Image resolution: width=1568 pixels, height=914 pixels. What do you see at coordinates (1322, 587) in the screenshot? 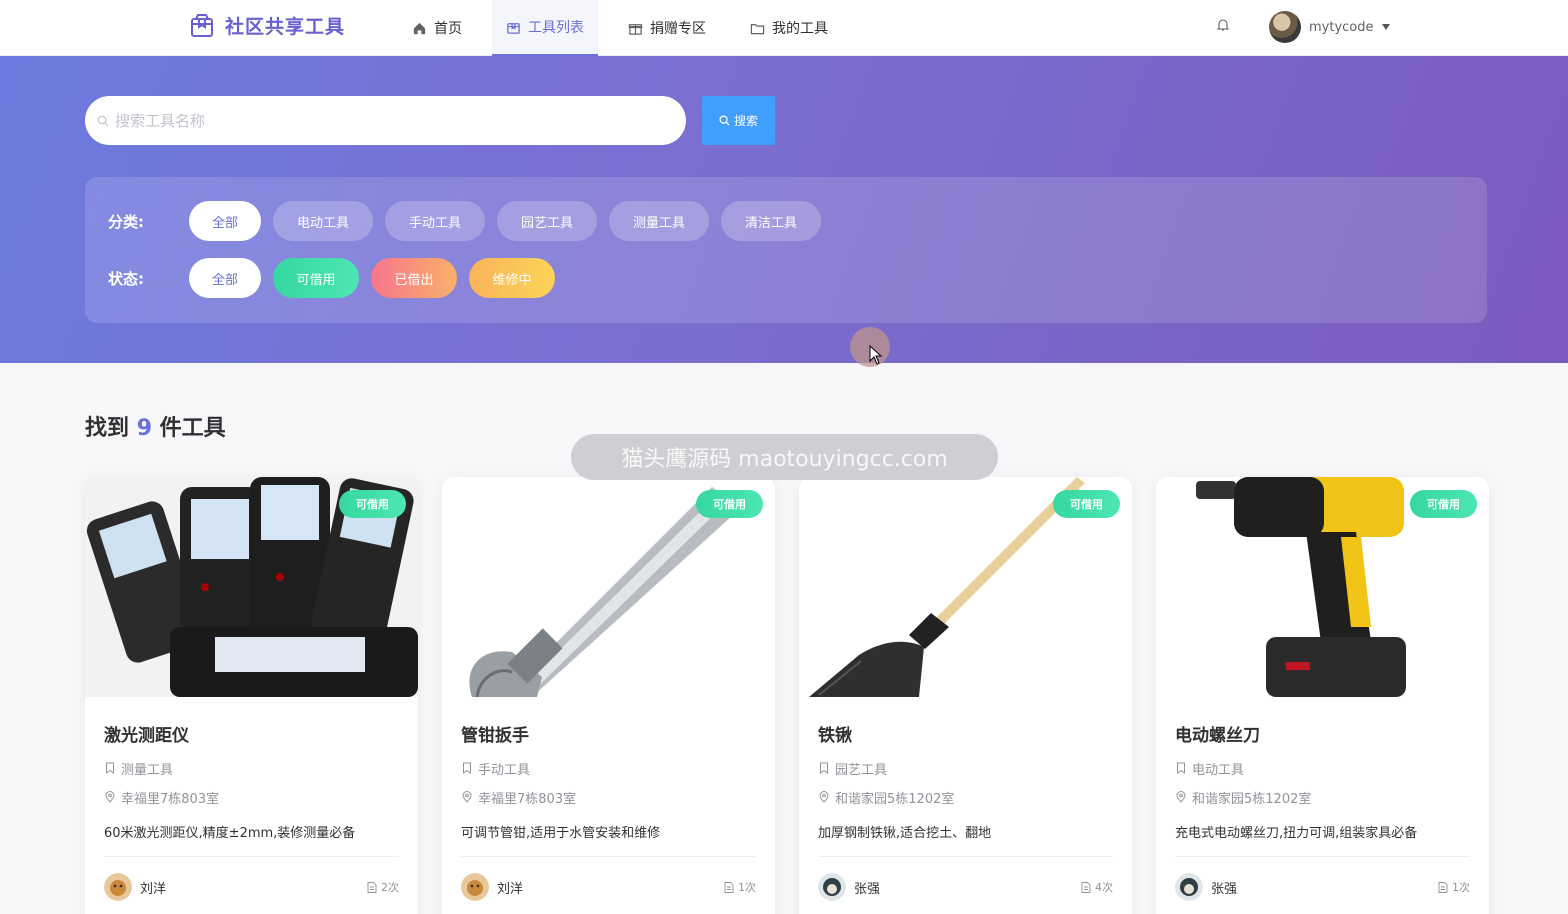
I see `cordless-drill-image: 可借用` at bounding box center [1322, 587].